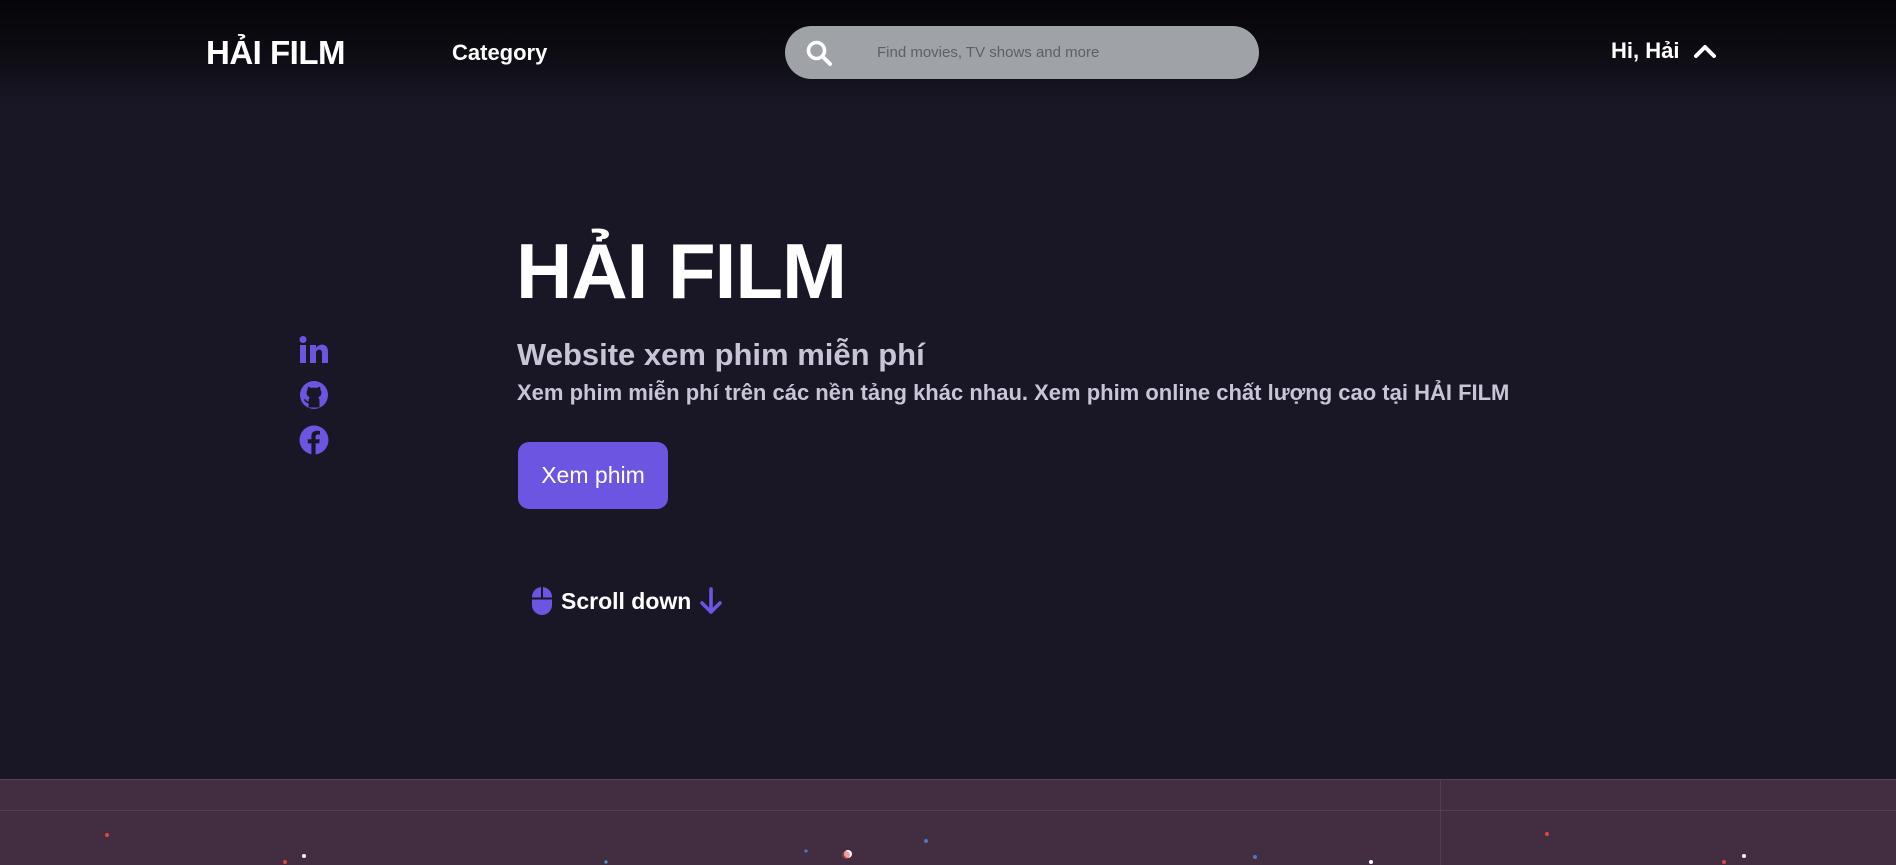  Describe the element at coordinates (275, 53) in the screenshot. I see `site-logo: HẢI FILM` at that location.